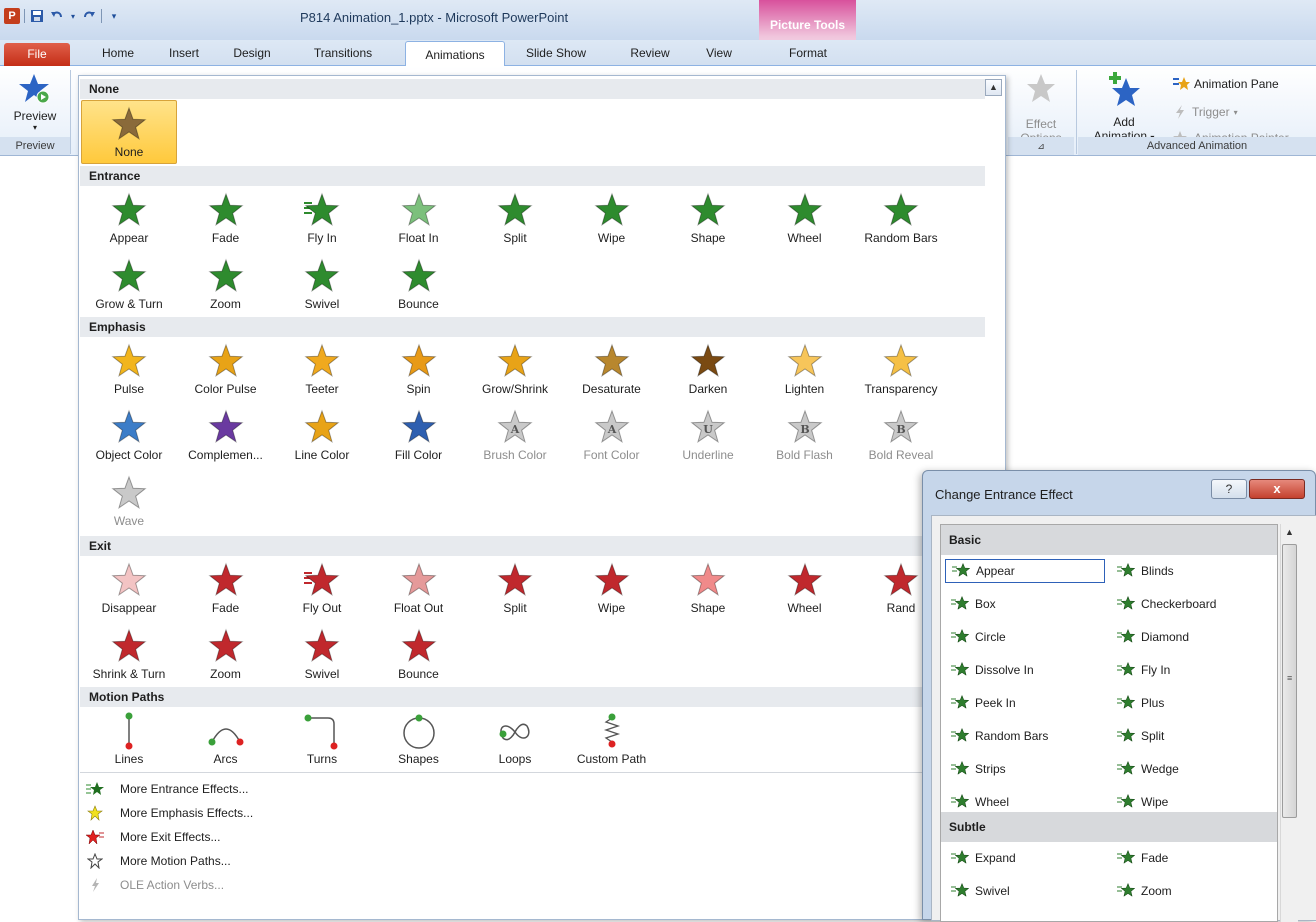 Image resolution: width=1316 pixels, height=922 pixels. Describe the element at coordinates (419, 219) in the screenshot. I see `entrance-float-in: Float In` at that location.